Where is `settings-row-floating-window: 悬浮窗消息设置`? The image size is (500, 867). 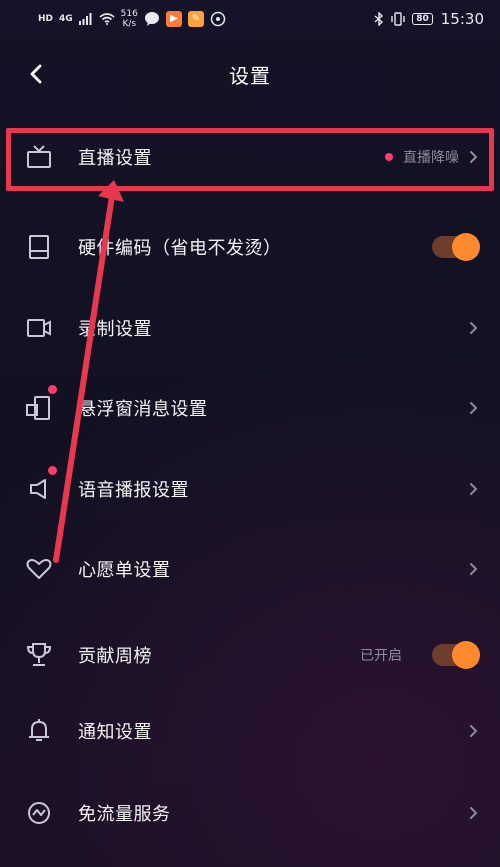
settings-row-floating-window: 悬浮窗消息设置 is located at coordinates (250, 408).